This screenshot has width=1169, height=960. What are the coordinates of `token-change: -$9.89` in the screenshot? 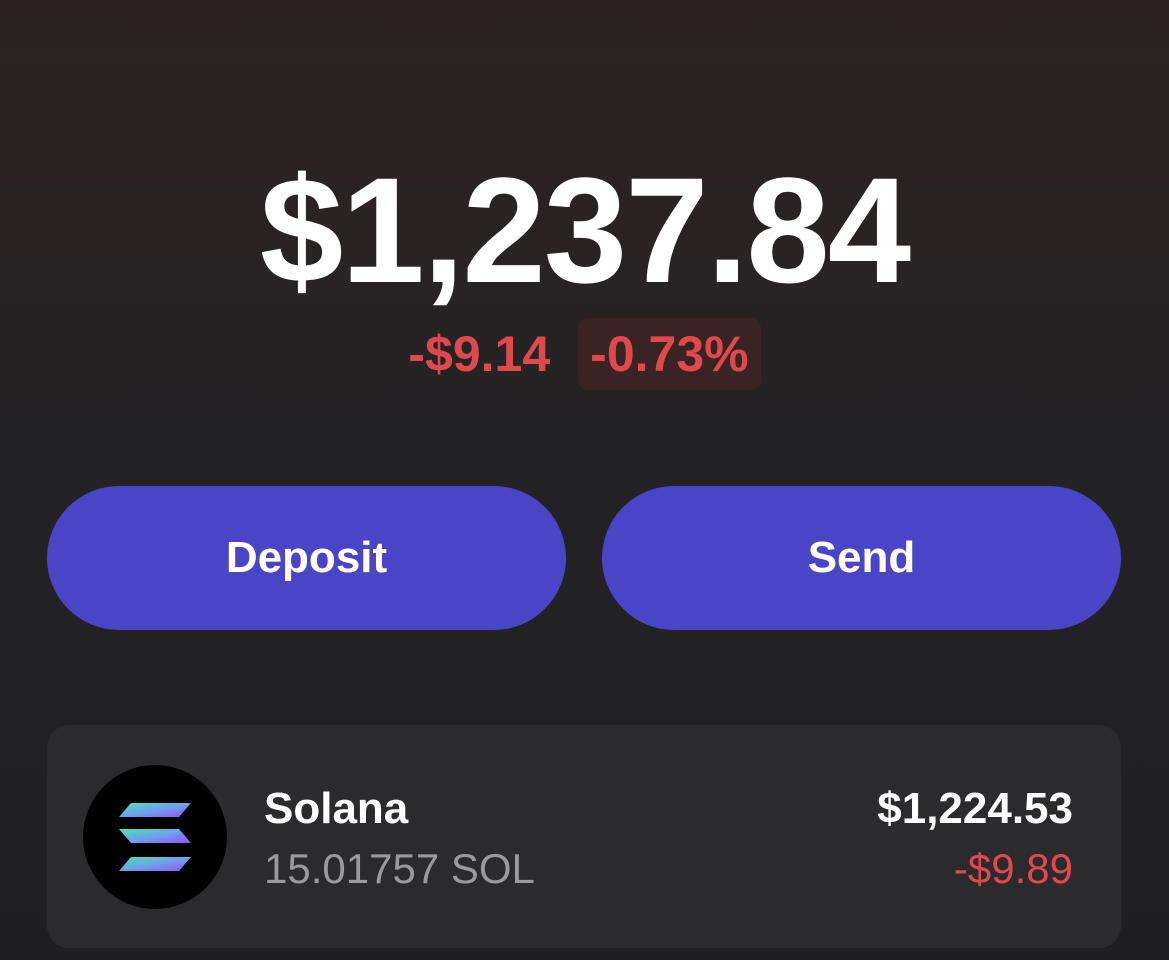 It's located at (1013, 868).